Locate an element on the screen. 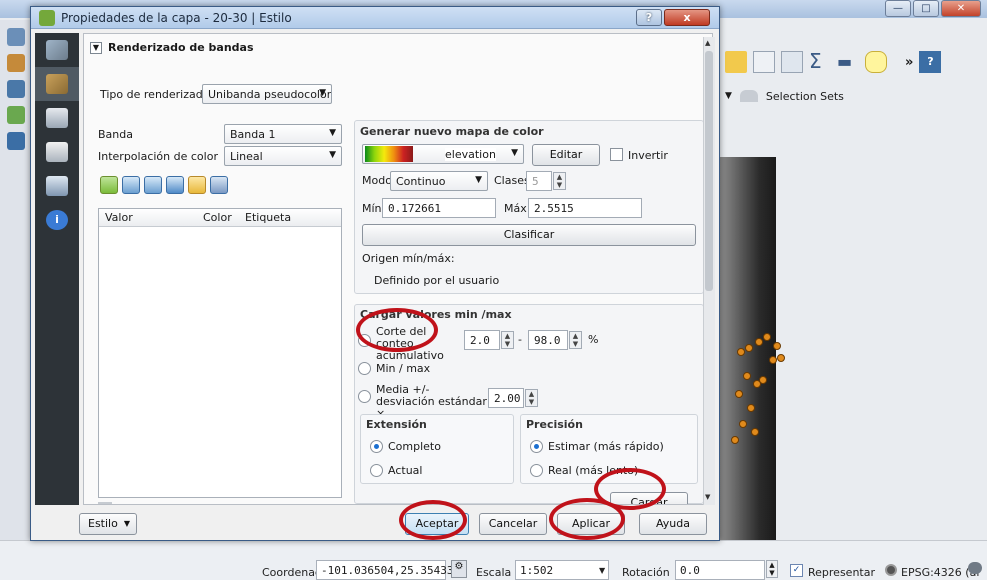 The image size is (987, 580). max-label: Máx is located at coordinates (515, 208).